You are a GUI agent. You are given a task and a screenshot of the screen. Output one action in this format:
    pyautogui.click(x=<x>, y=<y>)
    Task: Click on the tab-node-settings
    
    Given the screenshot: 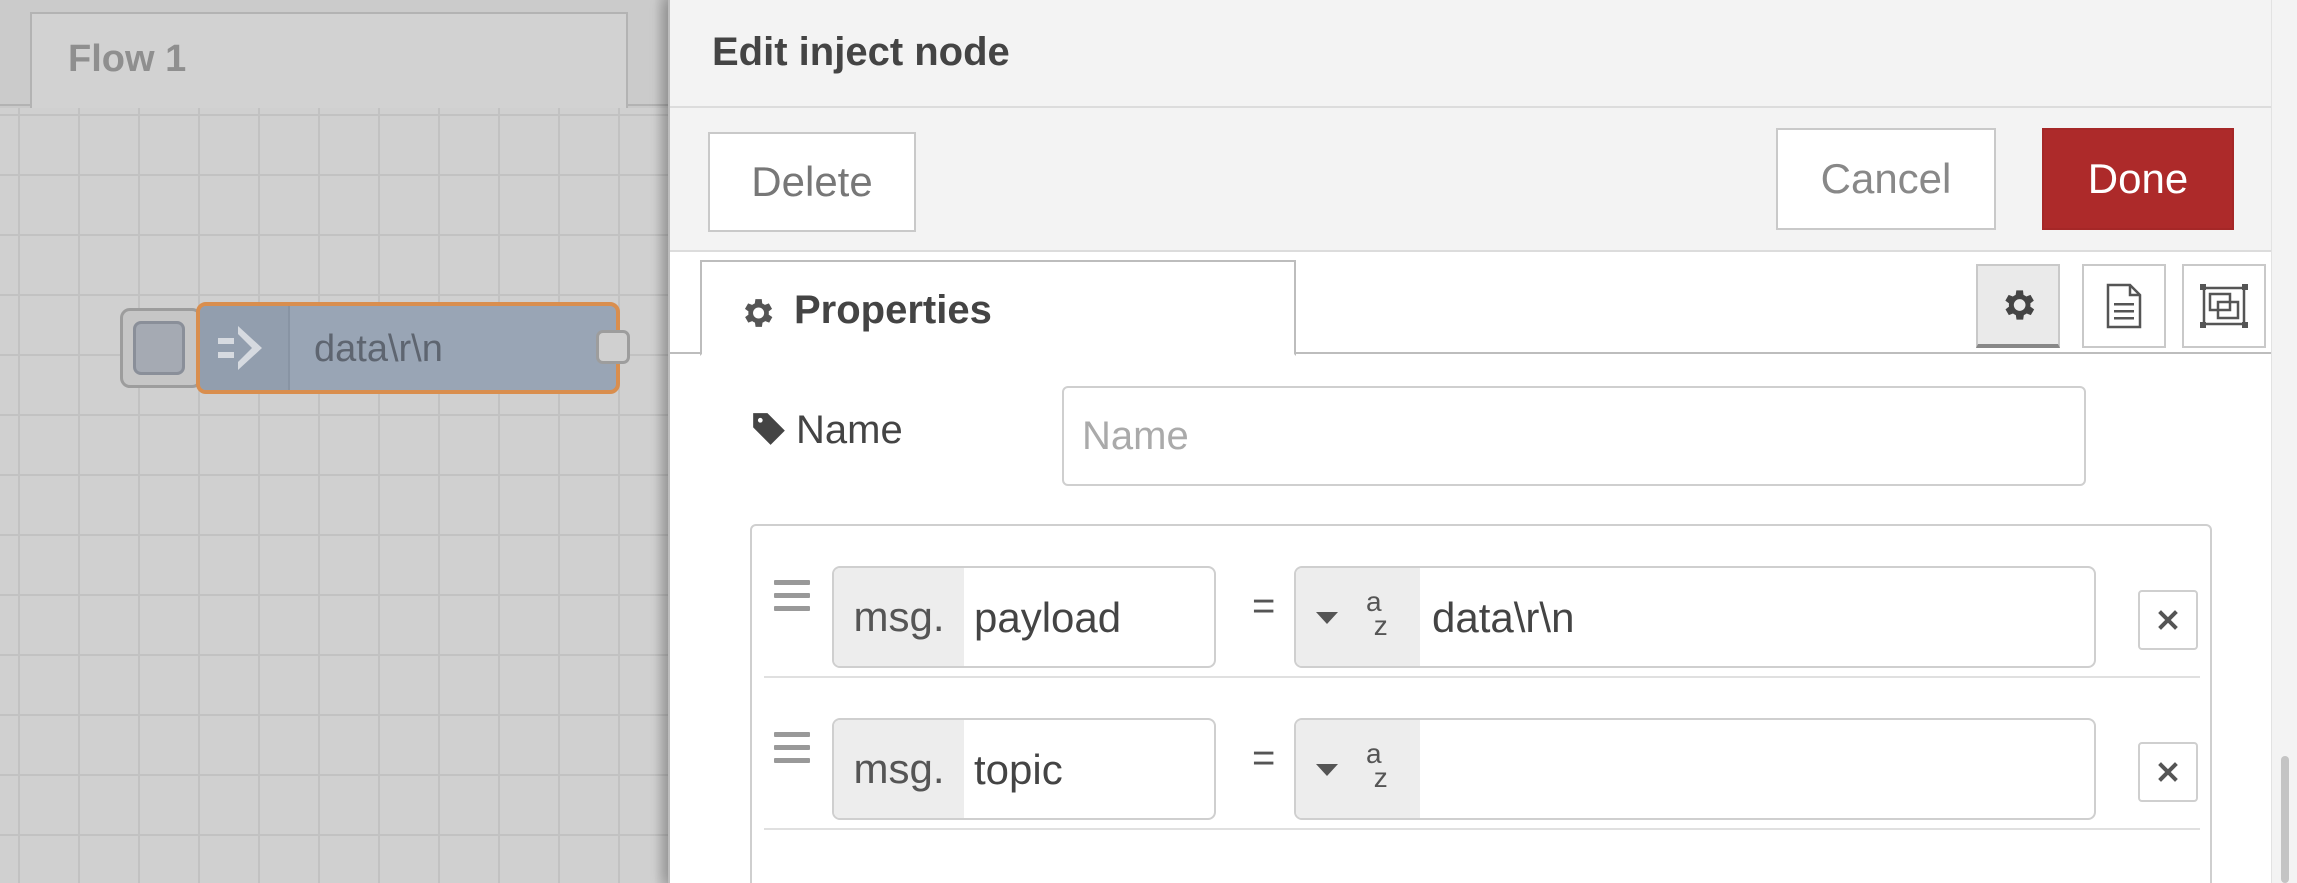 What is the action you would take?
    pyautogui.click(x=2018, y=306)
    